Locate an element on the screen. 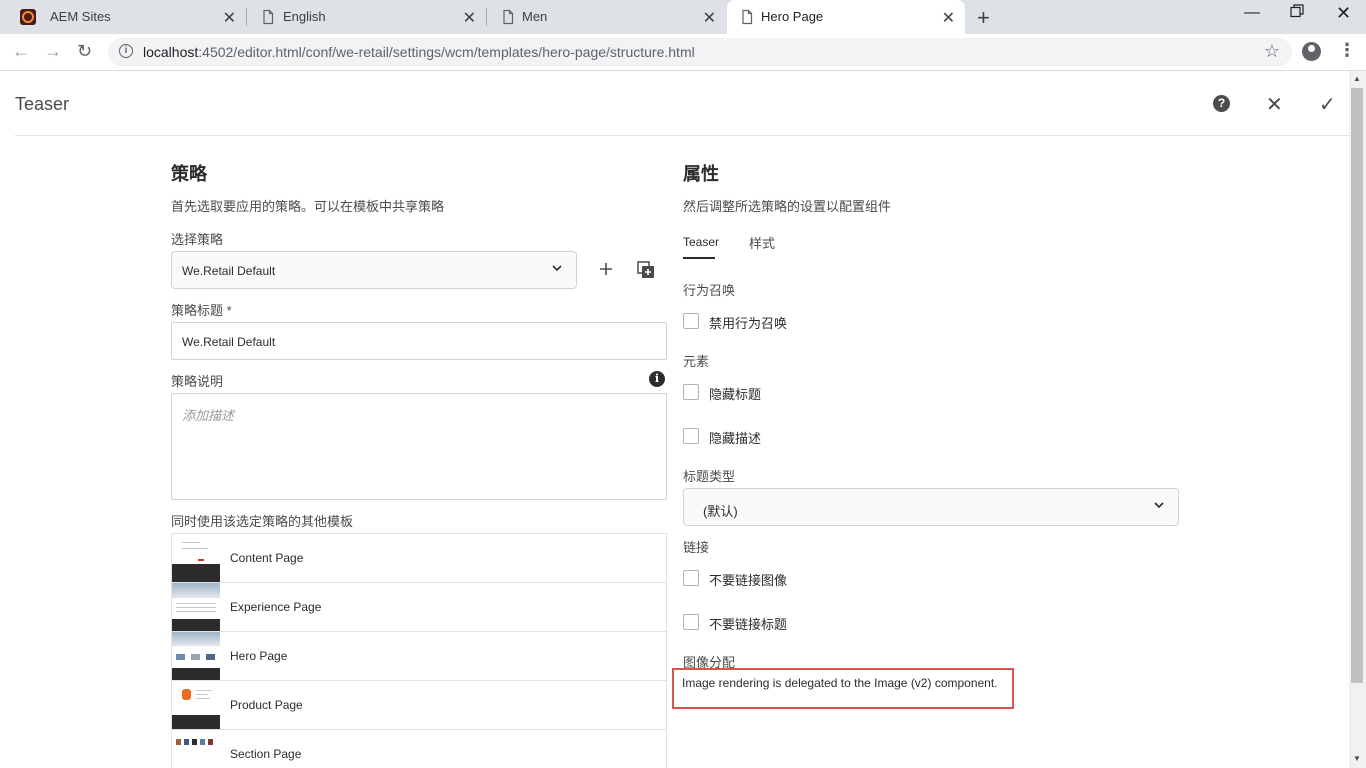 This screenshot has height=768, width=1366. disable-cta-checkbox is located at coordinates (691, 321).